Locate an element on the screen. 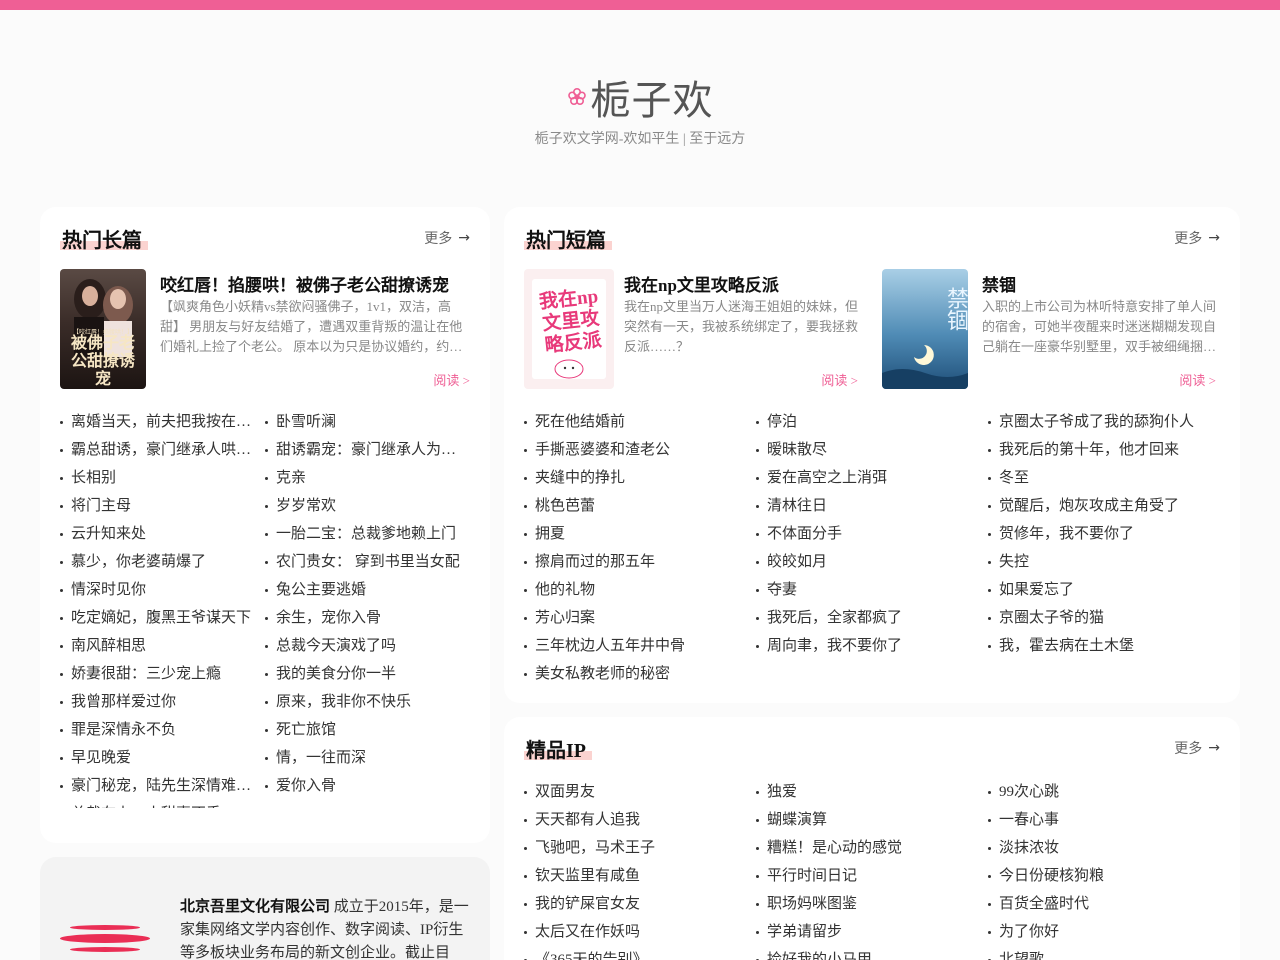 Image resolution: width=1280 pixels, height=960 pixels. list-item: 捡好我的小马甲 is located at coordinates (866, 953).